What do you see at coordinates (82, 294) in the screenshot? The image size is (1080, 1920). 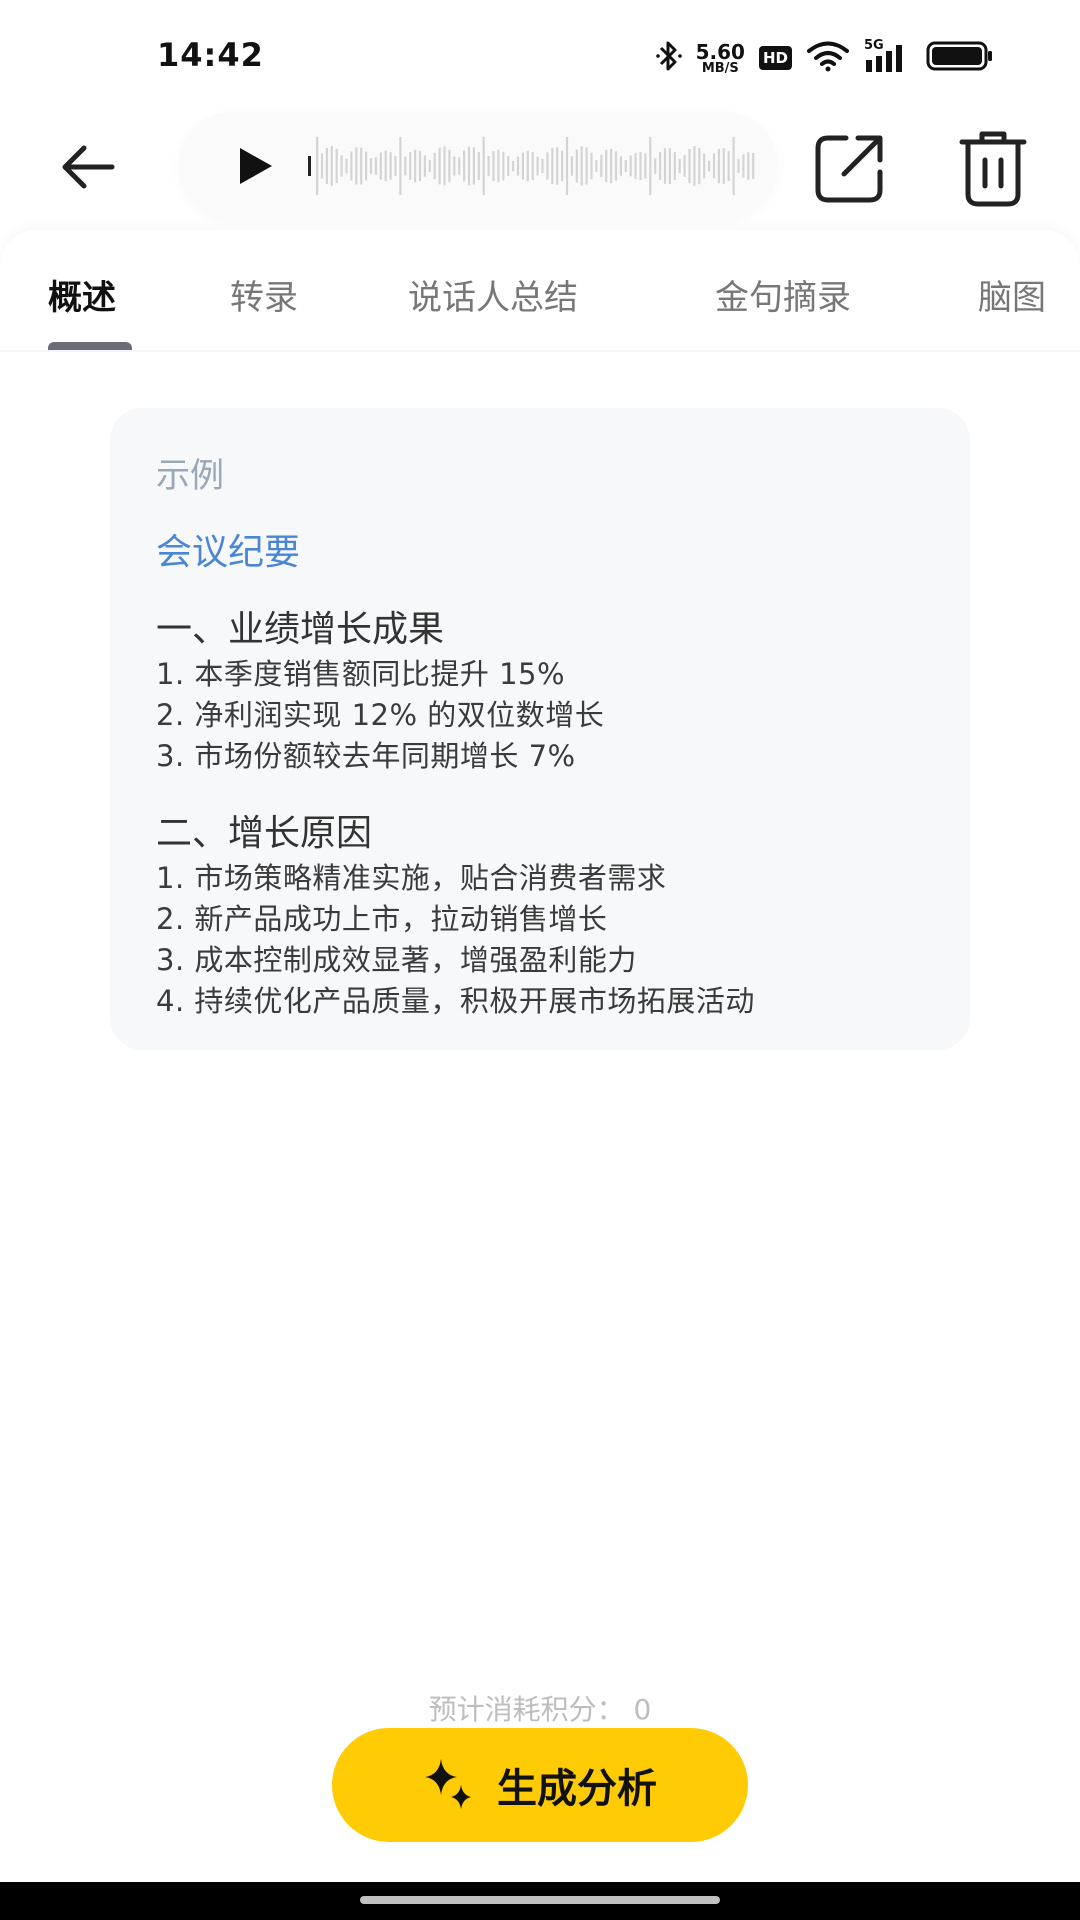 I see `tab-overview: 概述` at bounding box center [82, 294].